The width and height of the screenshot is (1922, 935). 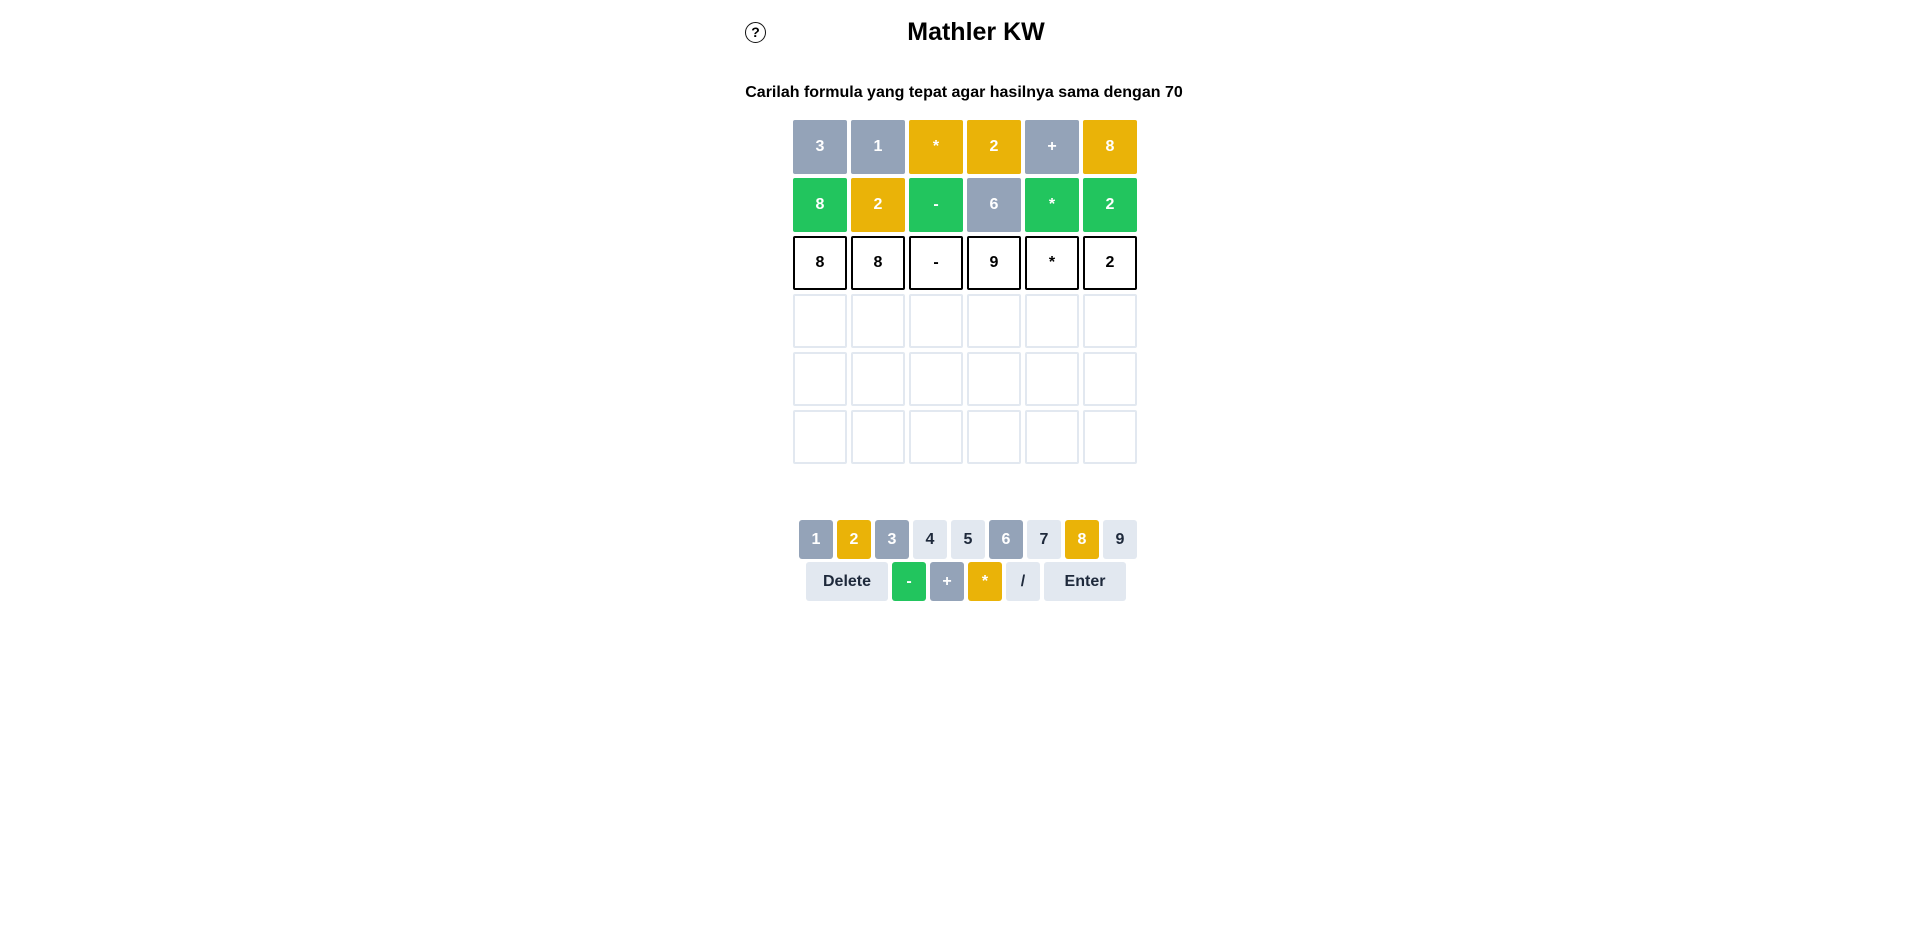 I want to click on key-6: 6, so click(x=1006, y=539).